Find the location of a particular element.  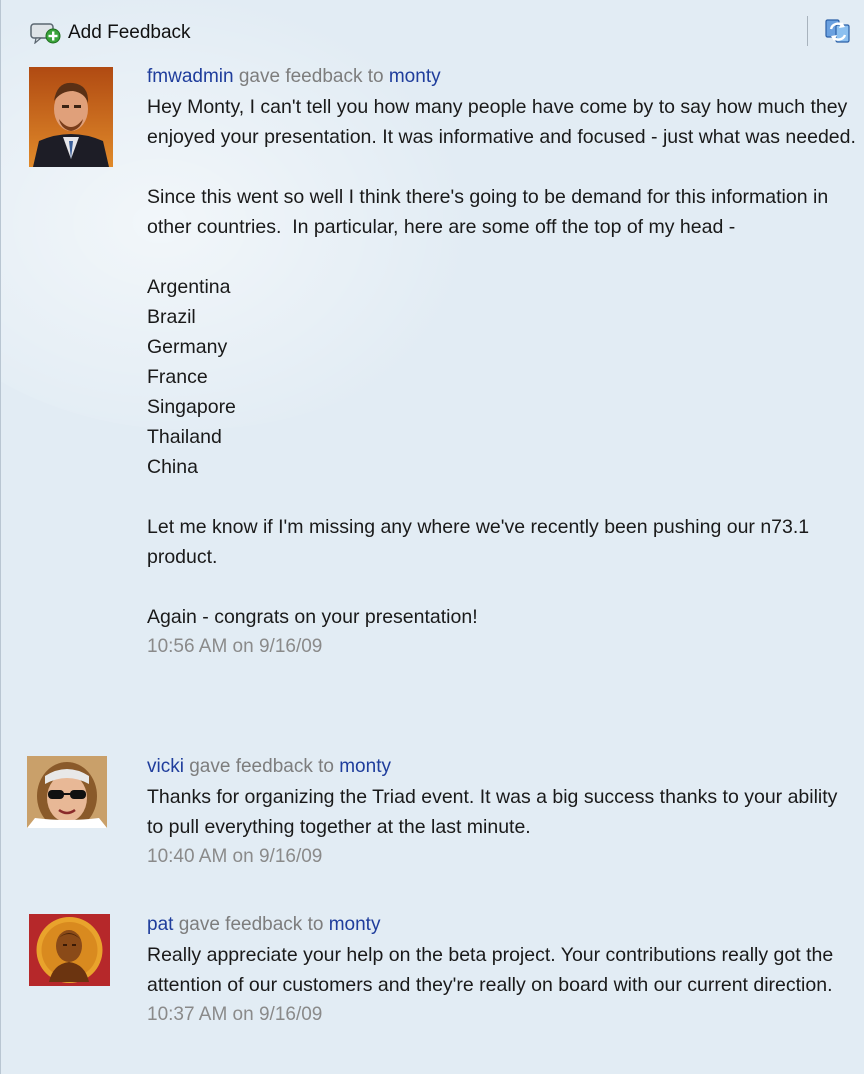

feedback-header: vicki gave feedback to monty is located at coordinates (501, 767).